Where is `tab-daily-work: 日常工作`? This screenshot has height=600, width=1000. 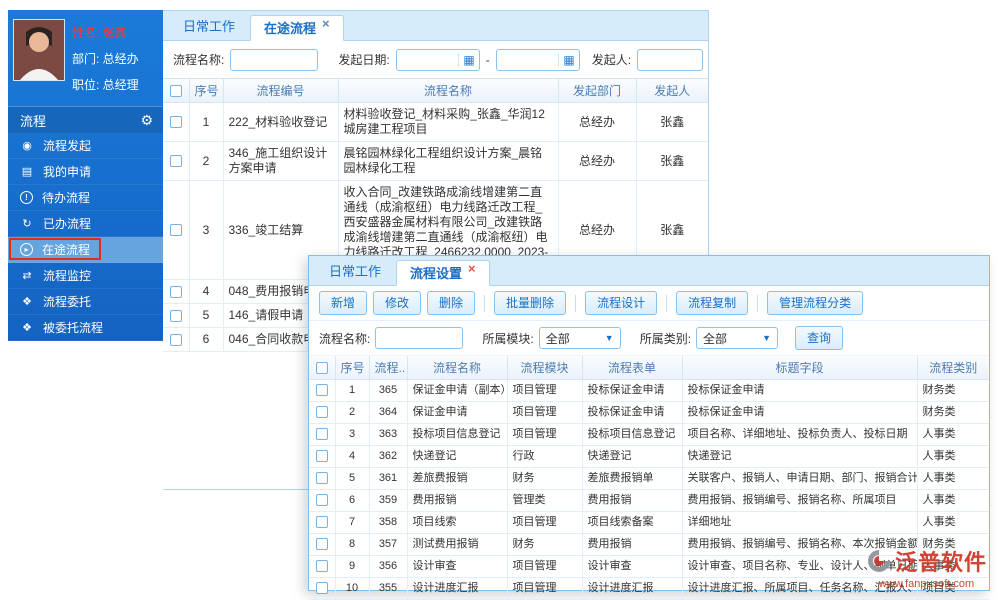 tab-daily-work: 日常工作 is located at coordinates (209, 27).